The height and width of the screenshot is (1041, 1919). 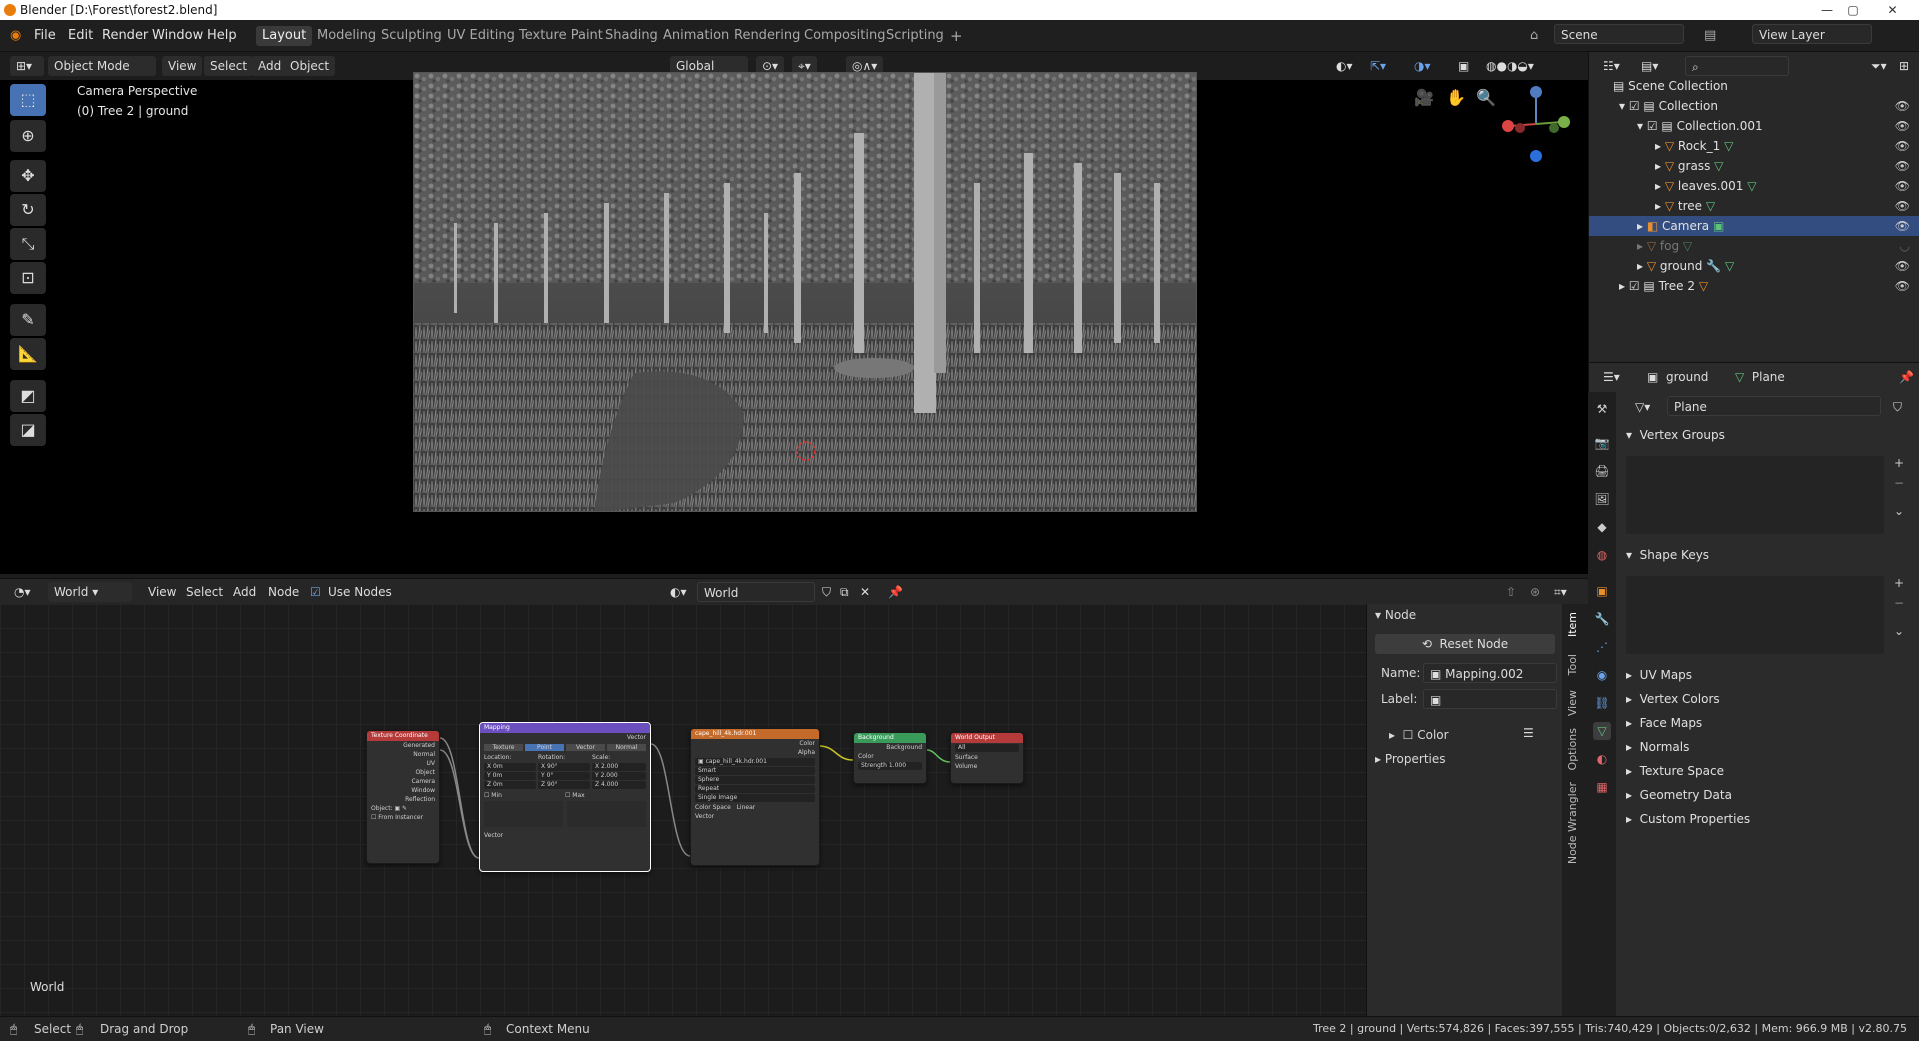 What do you see at coordinates (956, 36) in the screenshot?
I see `add-workspace-icon: +` at bounding box center [956, 36].